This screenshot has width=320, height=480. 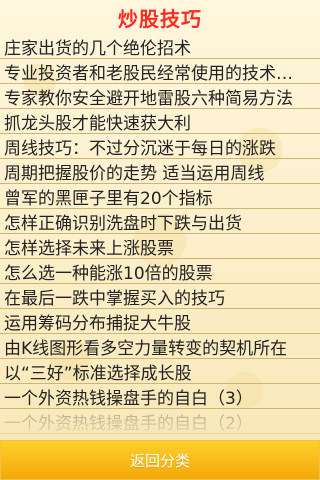 What do you see at coordinates (128, 398) in the screenshot?
I see `list-item-label: 一个外资热钱操盘手的自白（3）` at bounding box center [128, 398].